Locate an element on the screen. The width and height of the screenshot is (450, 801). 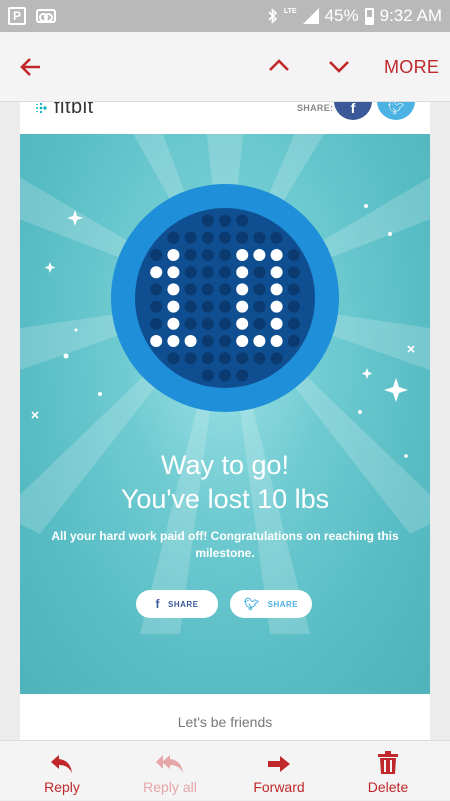
more-button: MORE is located at coordinates (411, 67).